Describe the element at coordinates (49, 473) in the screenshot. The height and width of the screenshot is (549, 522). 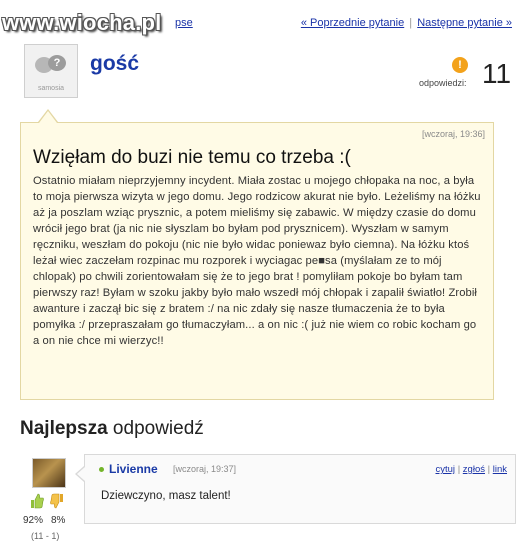
I see `answer-avatar` at that location.